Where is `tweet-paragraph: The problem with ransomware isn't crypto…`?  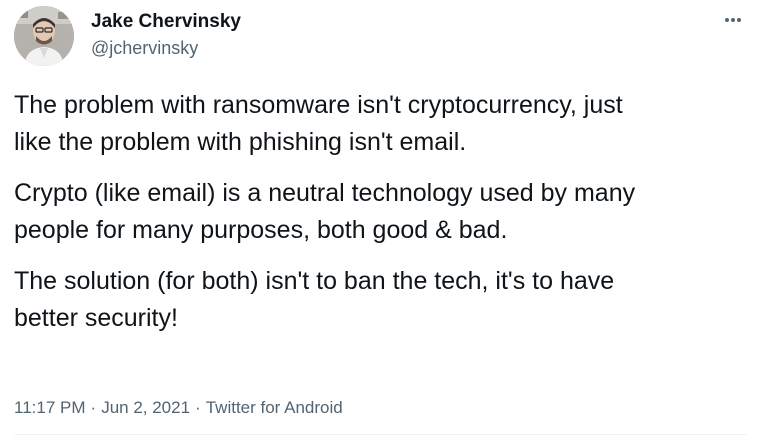 tweet-paragraph: The problem with ransomware isn't crypto… is located at coordinates (318, 123).